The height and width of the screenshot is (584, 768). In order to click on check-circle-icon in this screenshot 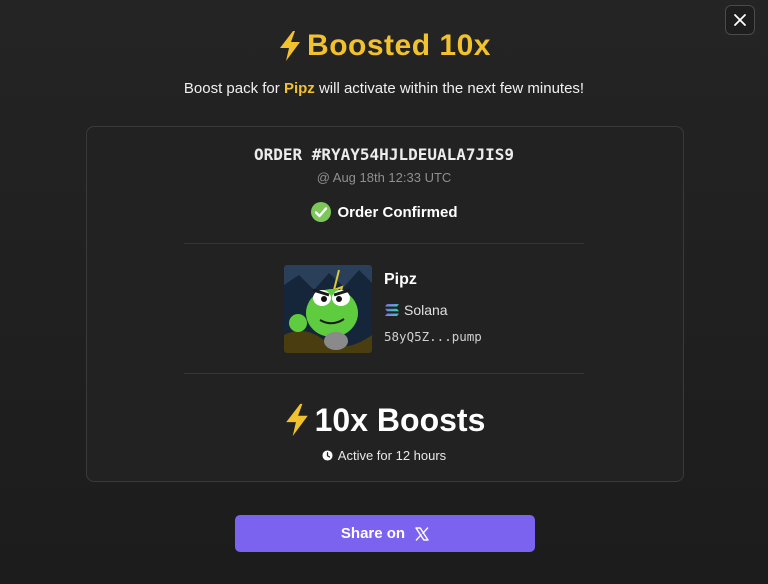, I will do `click(321, 212)`.